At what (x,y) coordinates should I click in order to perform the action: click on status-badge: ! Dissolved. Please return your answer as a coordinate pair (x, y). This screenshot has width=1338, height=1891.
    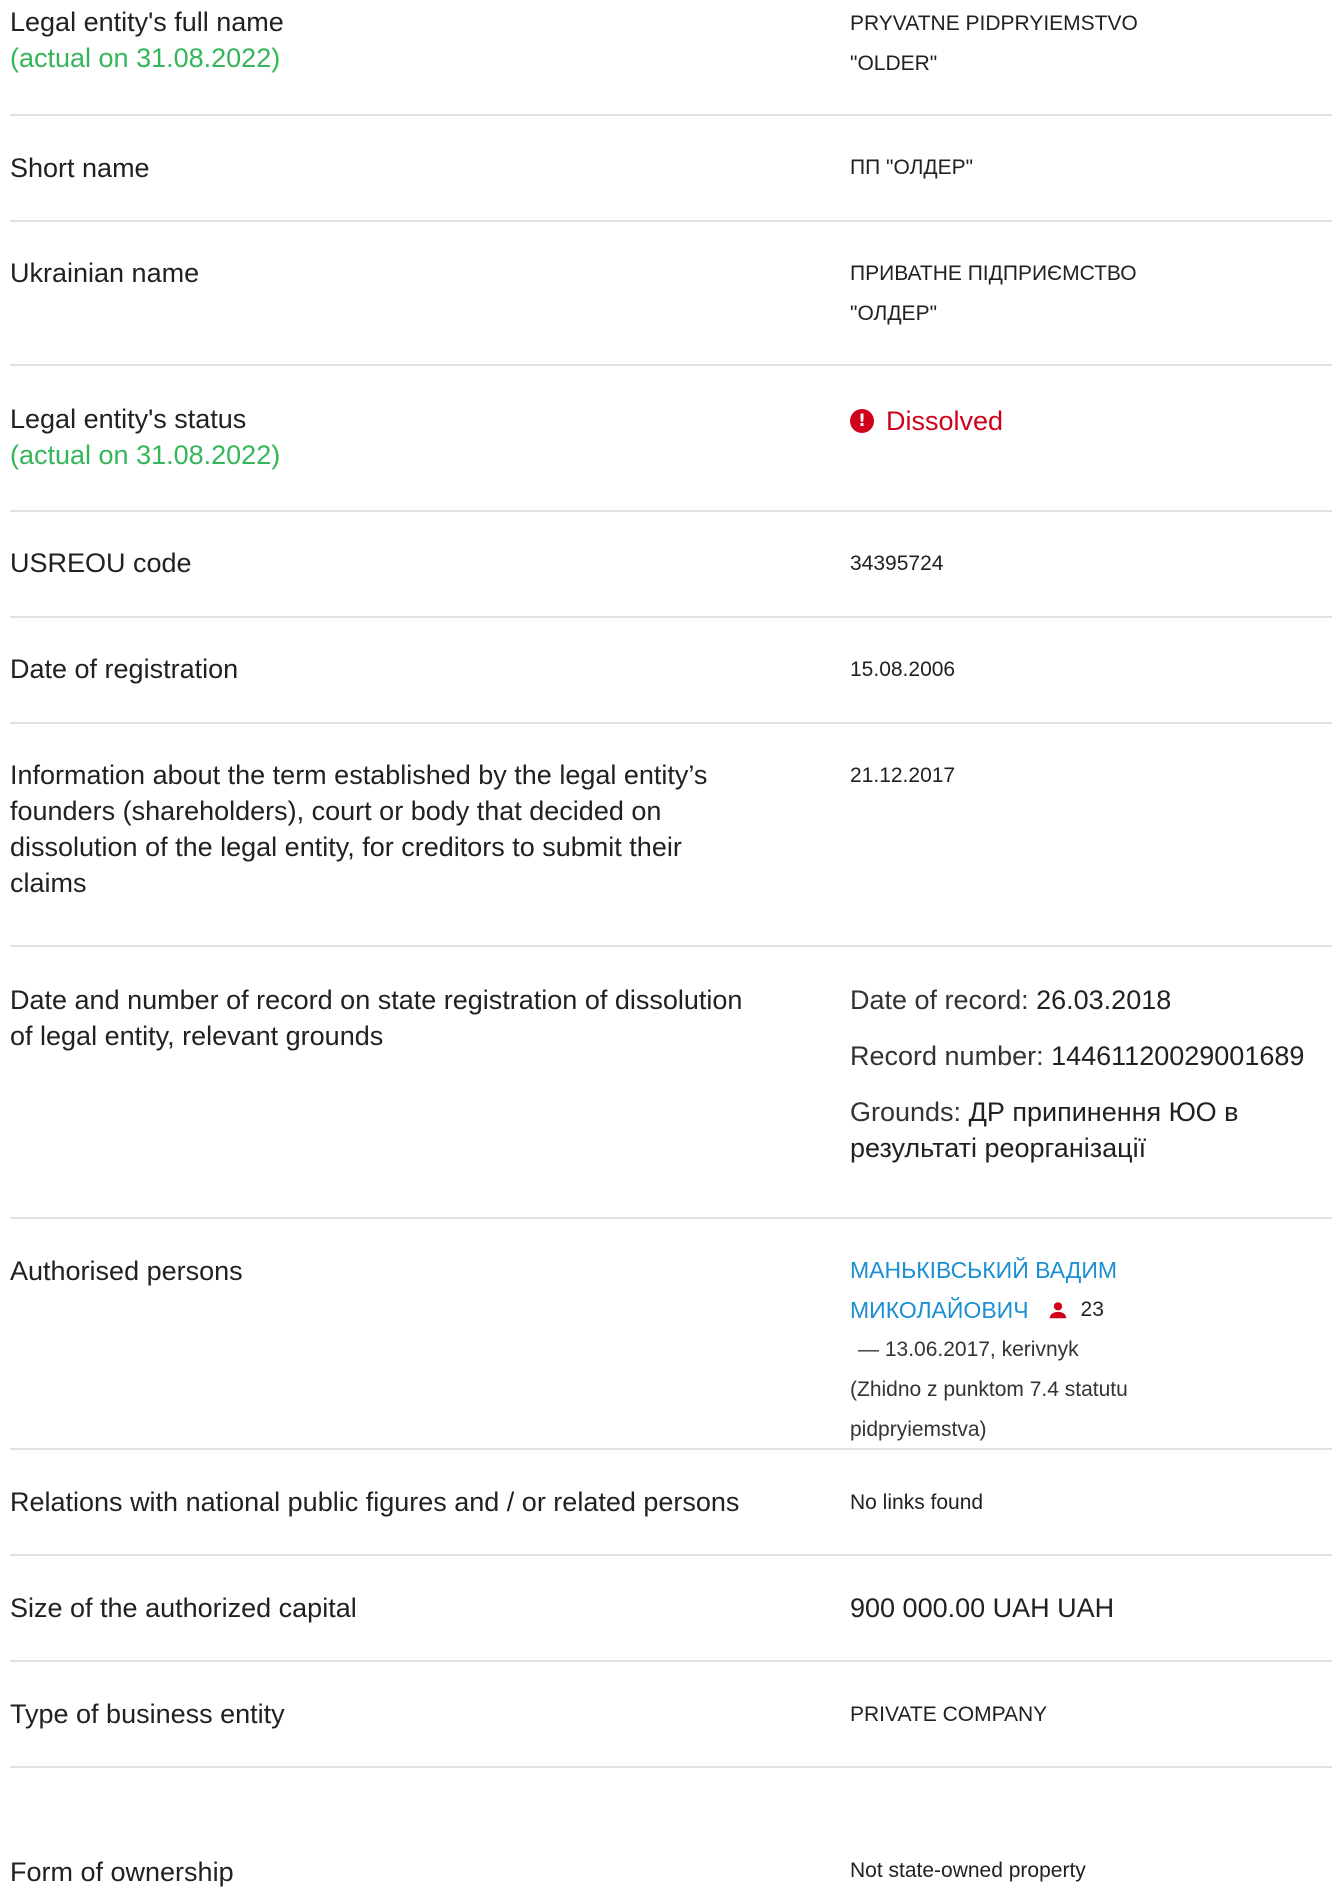
    Looking at the image, I should click on (1091, 421).